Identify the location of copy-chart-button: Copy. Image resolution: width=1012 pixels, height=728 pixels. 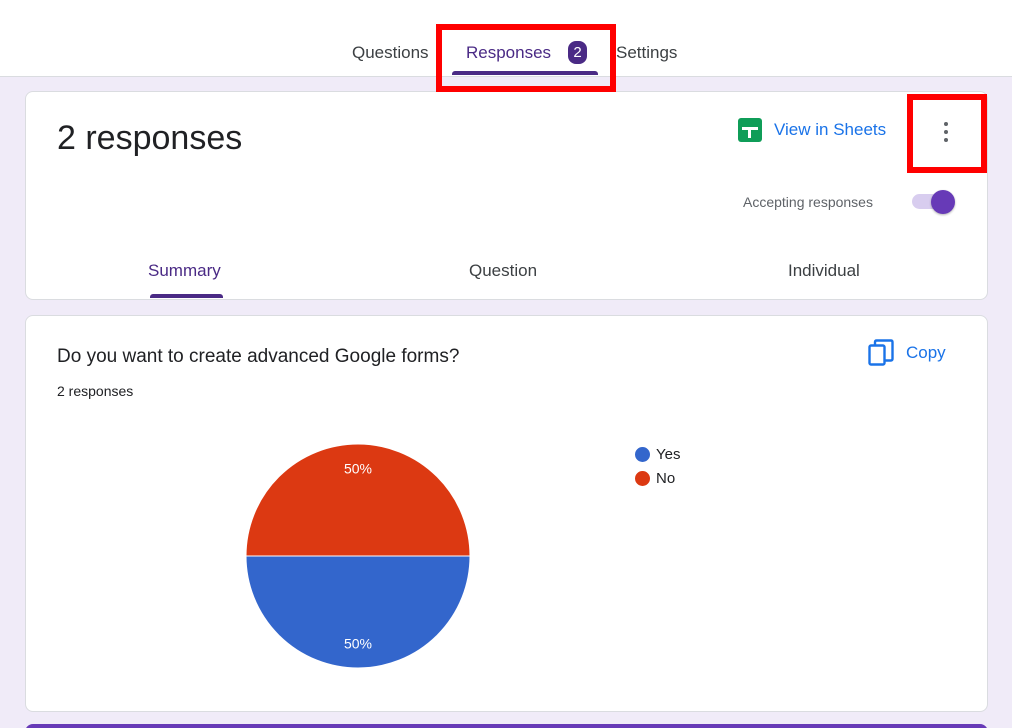
(907, 353).